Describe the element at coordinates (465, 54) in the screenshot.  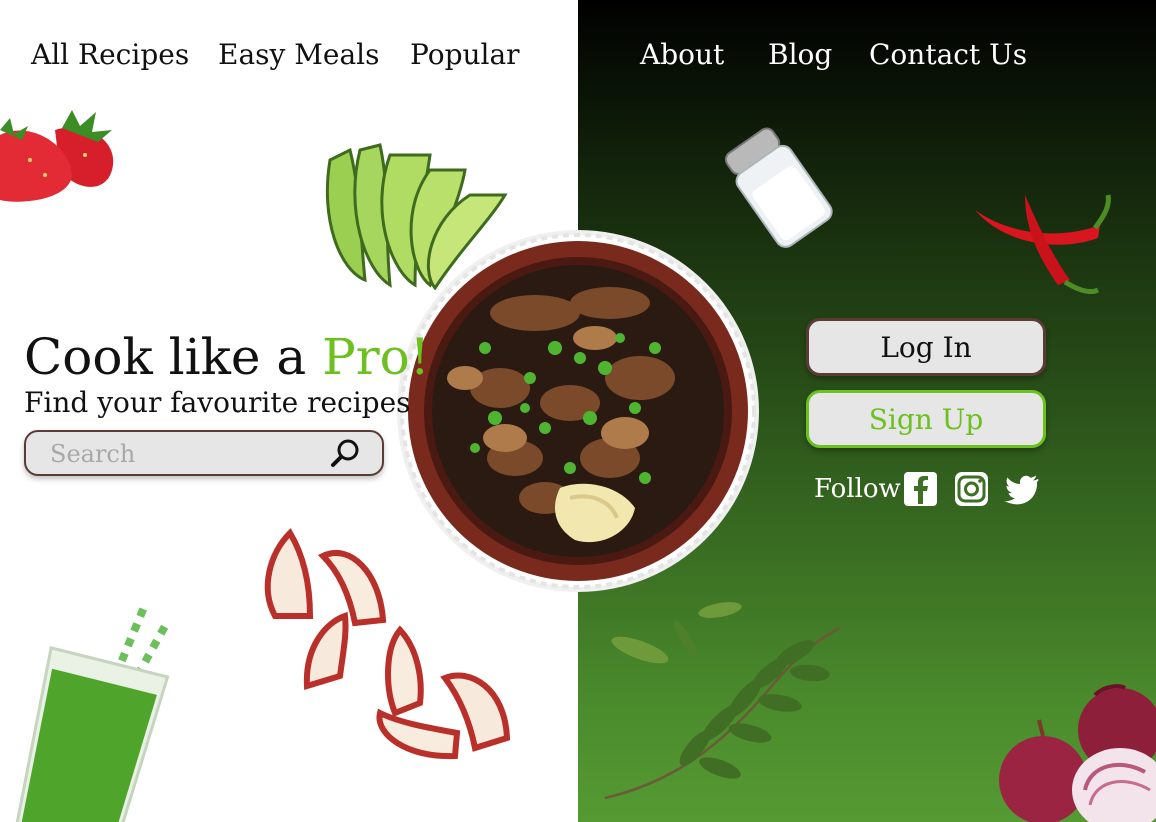
I see `nav-popular: Popular` at that location.